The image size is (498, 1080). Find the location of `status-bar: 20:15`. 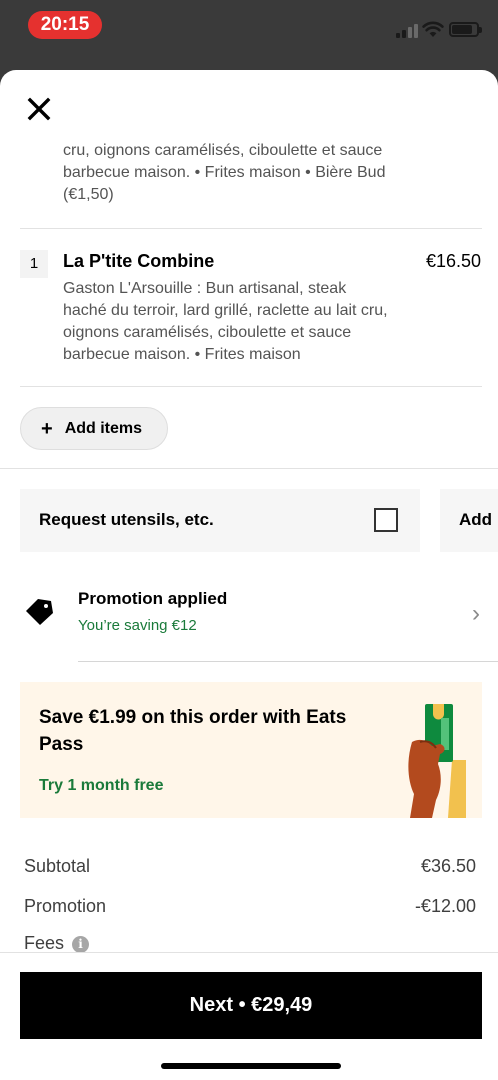

status-bar: 20:15 is located at coordinates (249, 30).